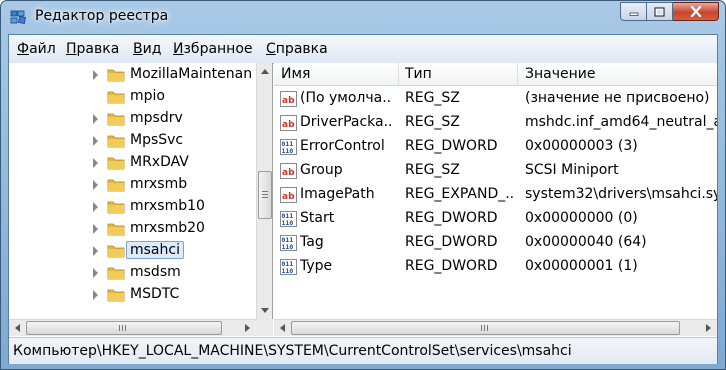 Image resolution: width=726 pixels, height=370 pixels. I want to click on menu-help: Справка, so click(297, 49).